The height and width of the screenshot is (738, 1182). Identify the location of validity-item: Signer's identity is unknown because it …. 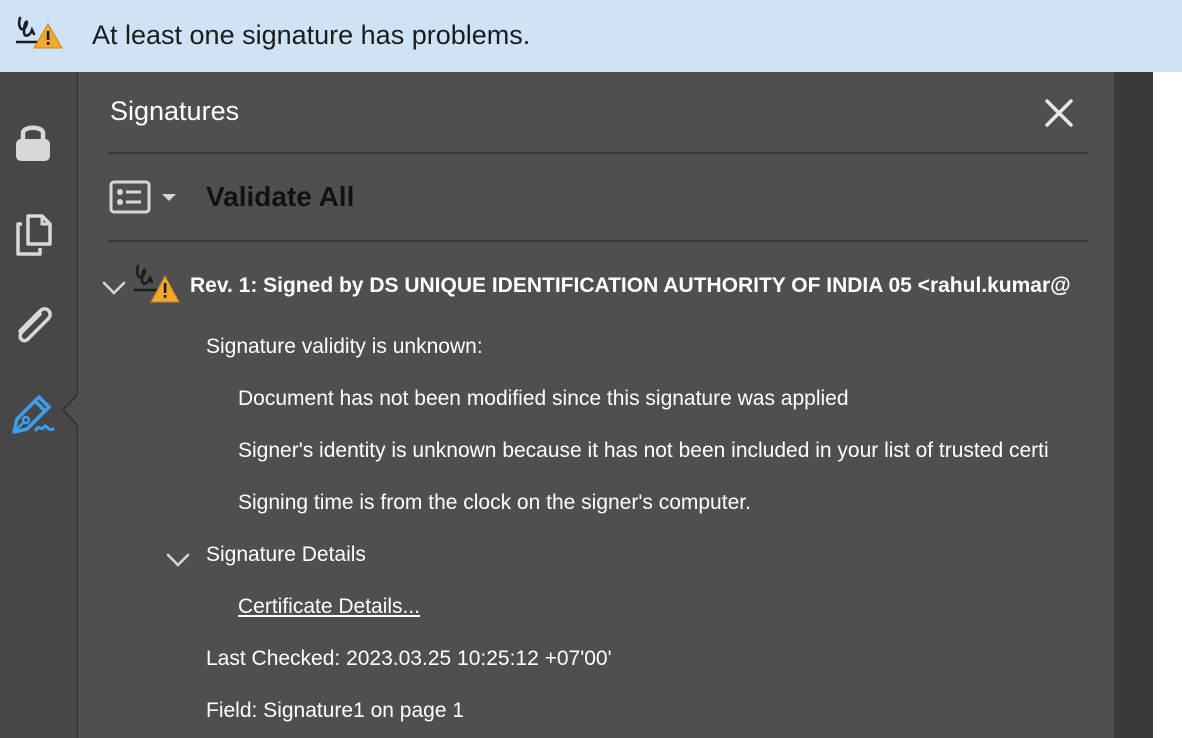
(643, 450).